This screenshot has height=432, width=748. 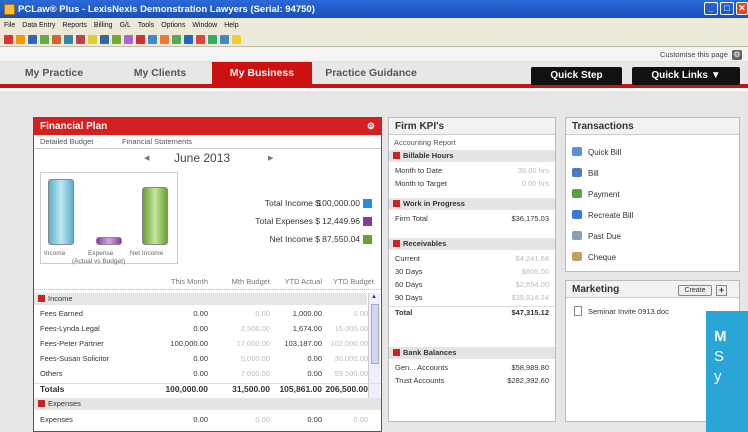 I want to click on maximize-button: □, so click(x=727, y=8).